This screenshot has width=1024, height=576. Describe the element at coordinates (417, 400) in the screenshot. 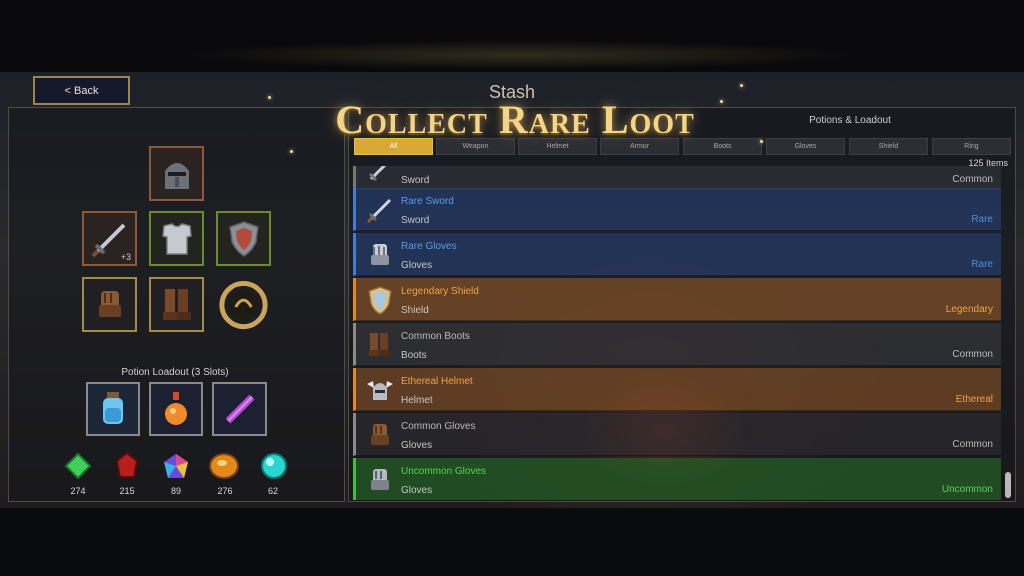

I see `item-type: Helmet` at that location.